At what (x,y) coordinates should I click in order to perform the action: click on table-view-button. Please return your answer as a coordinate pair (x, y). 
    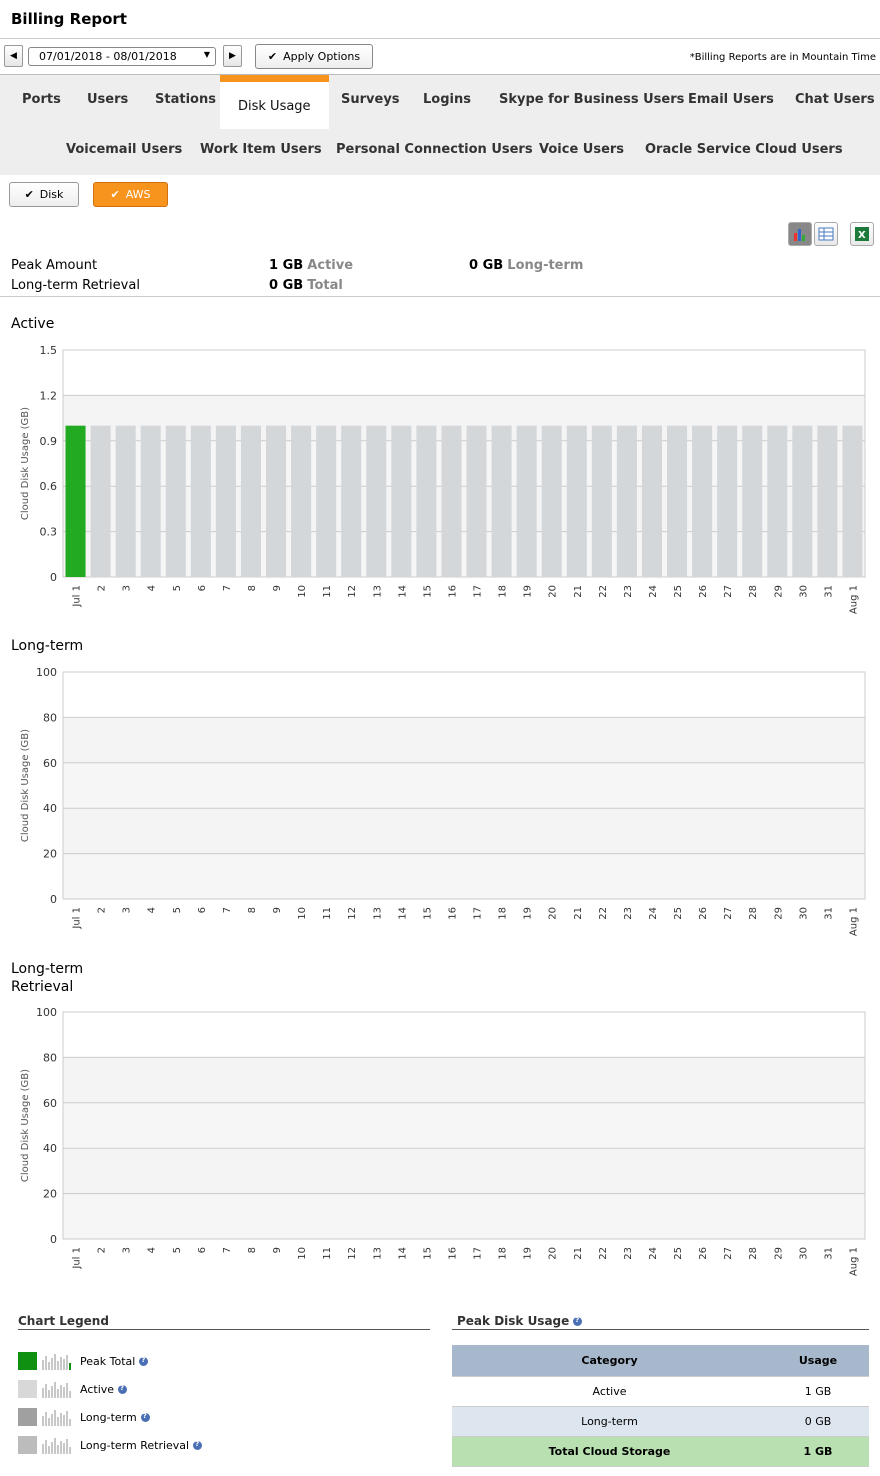
    Looking at the image, I should click on (826, 234).